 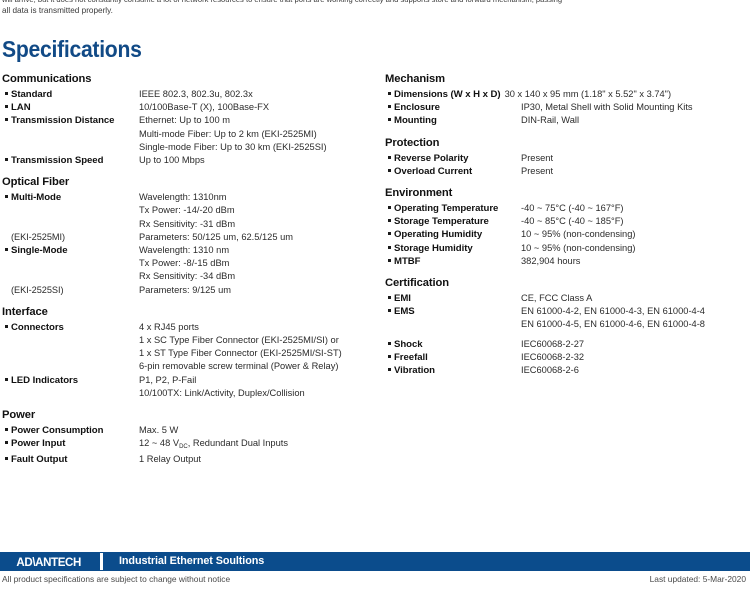 I want to click on spec-value: IEC60068-2-27, so click(x=635, y=344).